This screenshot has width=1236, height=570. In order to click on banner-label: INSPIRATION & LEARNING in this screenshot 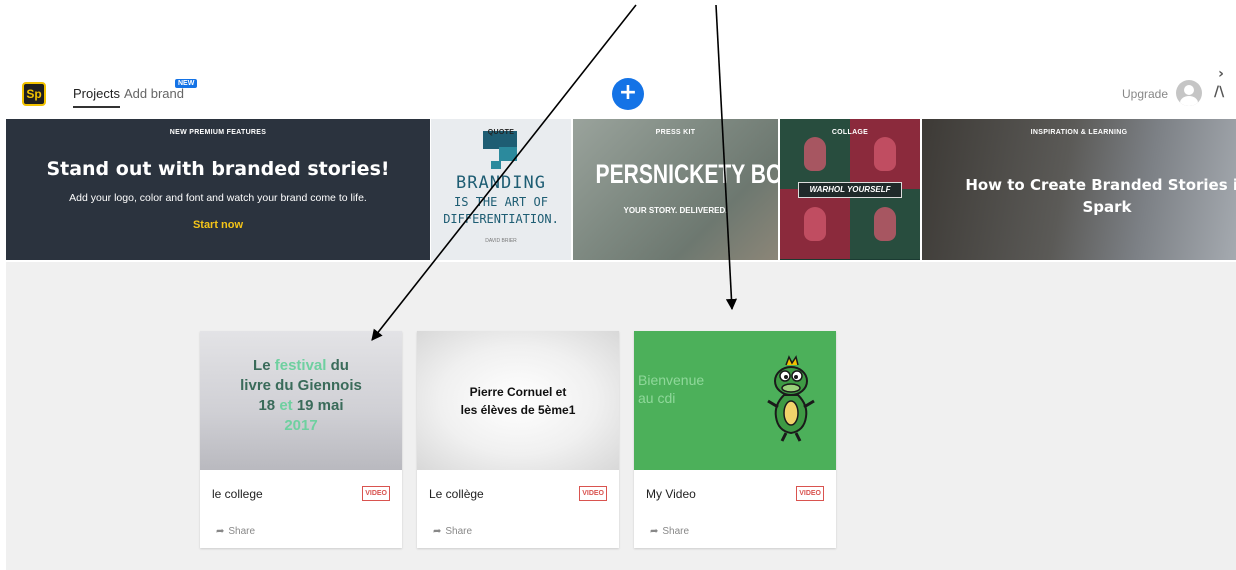, I will do `click(1079, 132)`.